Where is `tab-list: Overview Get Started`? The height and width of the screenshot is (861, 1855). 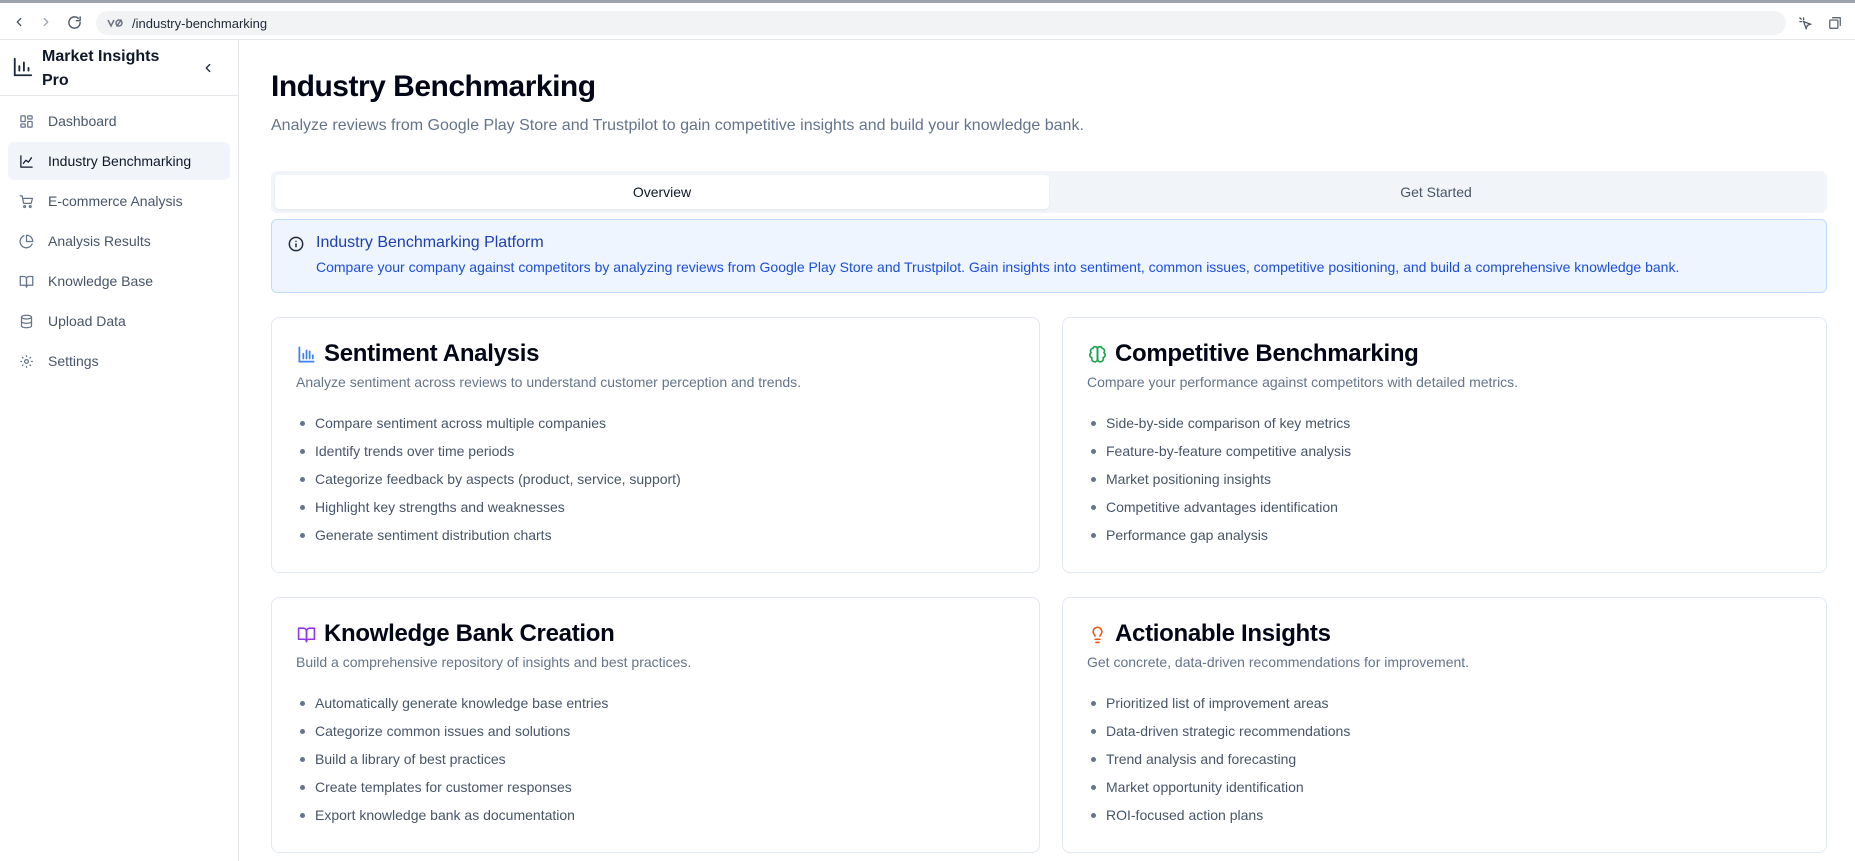 tab-list: Overview Get Started is located at coordinates (1049, 192).